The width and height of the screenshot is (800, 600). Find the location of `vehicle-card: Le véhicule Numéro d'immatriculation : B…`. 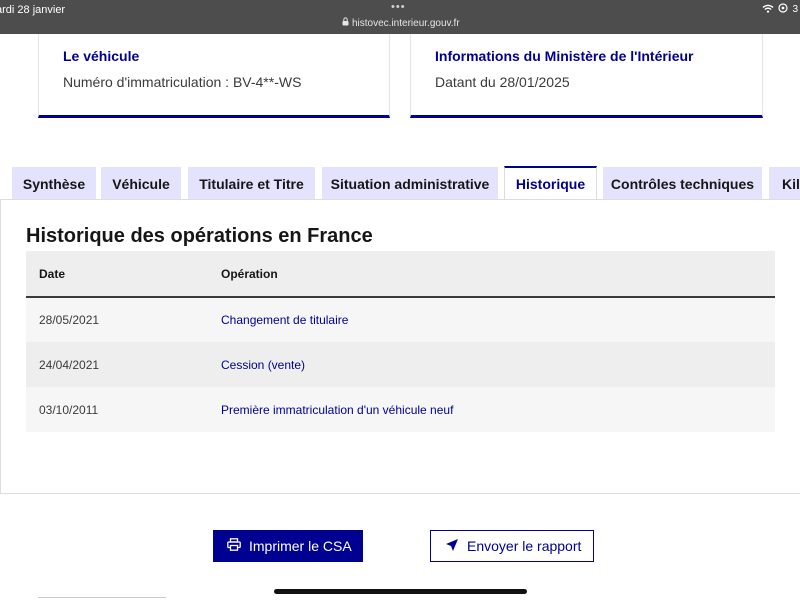

vehicle-card: Le véhicule Numéro d'immatriculation : B… is located at coordinates (214, 76).